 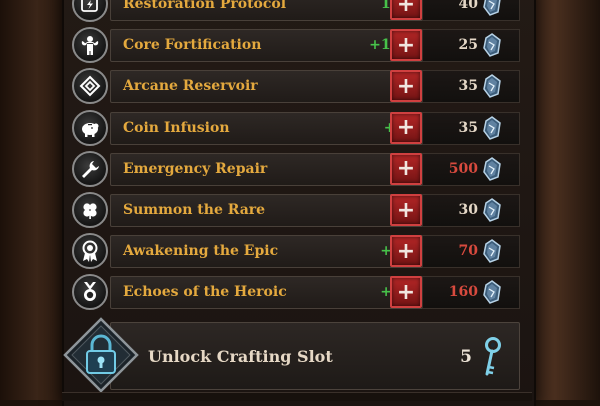 What do you see at coordinates (468, 251) in the screenshot?
I see `upgrade-cost: 70` at bounding box center [468, 251].